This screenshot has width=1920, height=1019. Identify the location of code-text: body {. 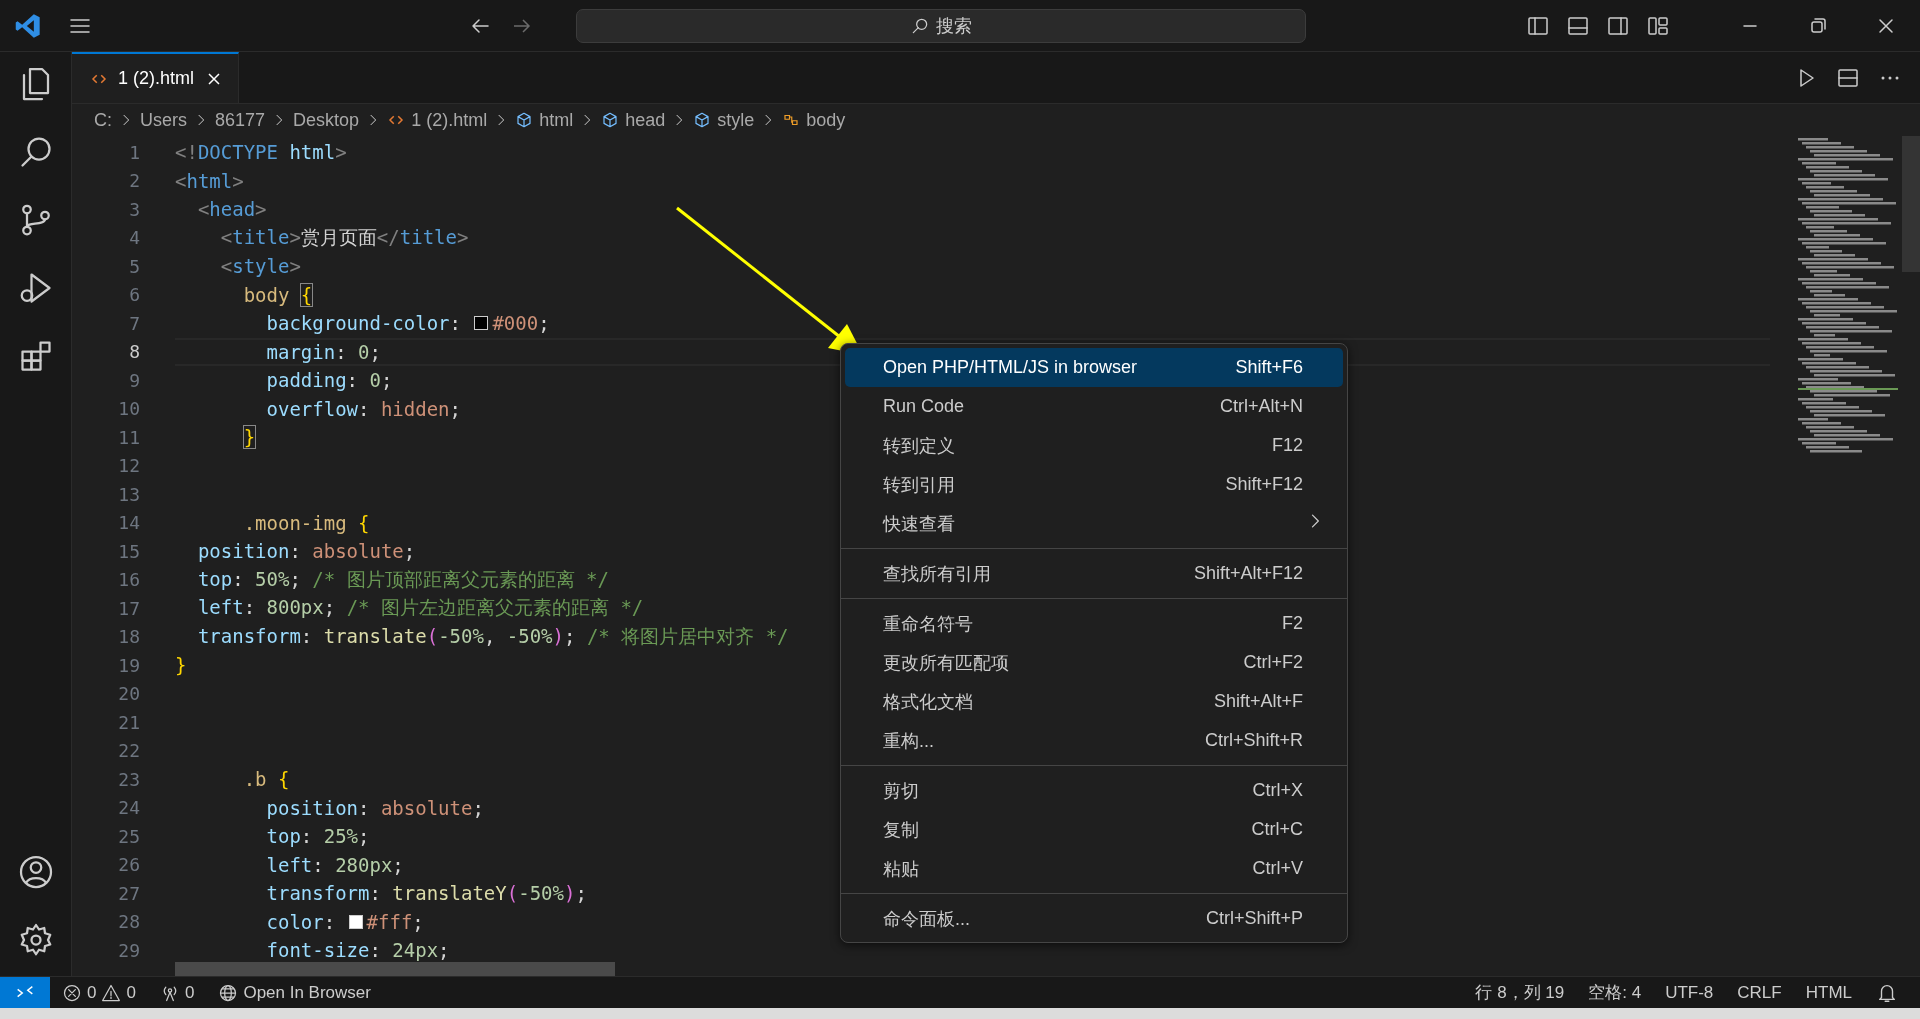
(278, 294).